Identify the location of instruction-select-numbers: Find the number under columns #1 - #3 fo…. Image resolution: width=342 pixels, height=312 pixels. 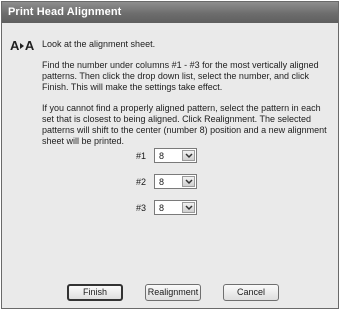
(180, 76).